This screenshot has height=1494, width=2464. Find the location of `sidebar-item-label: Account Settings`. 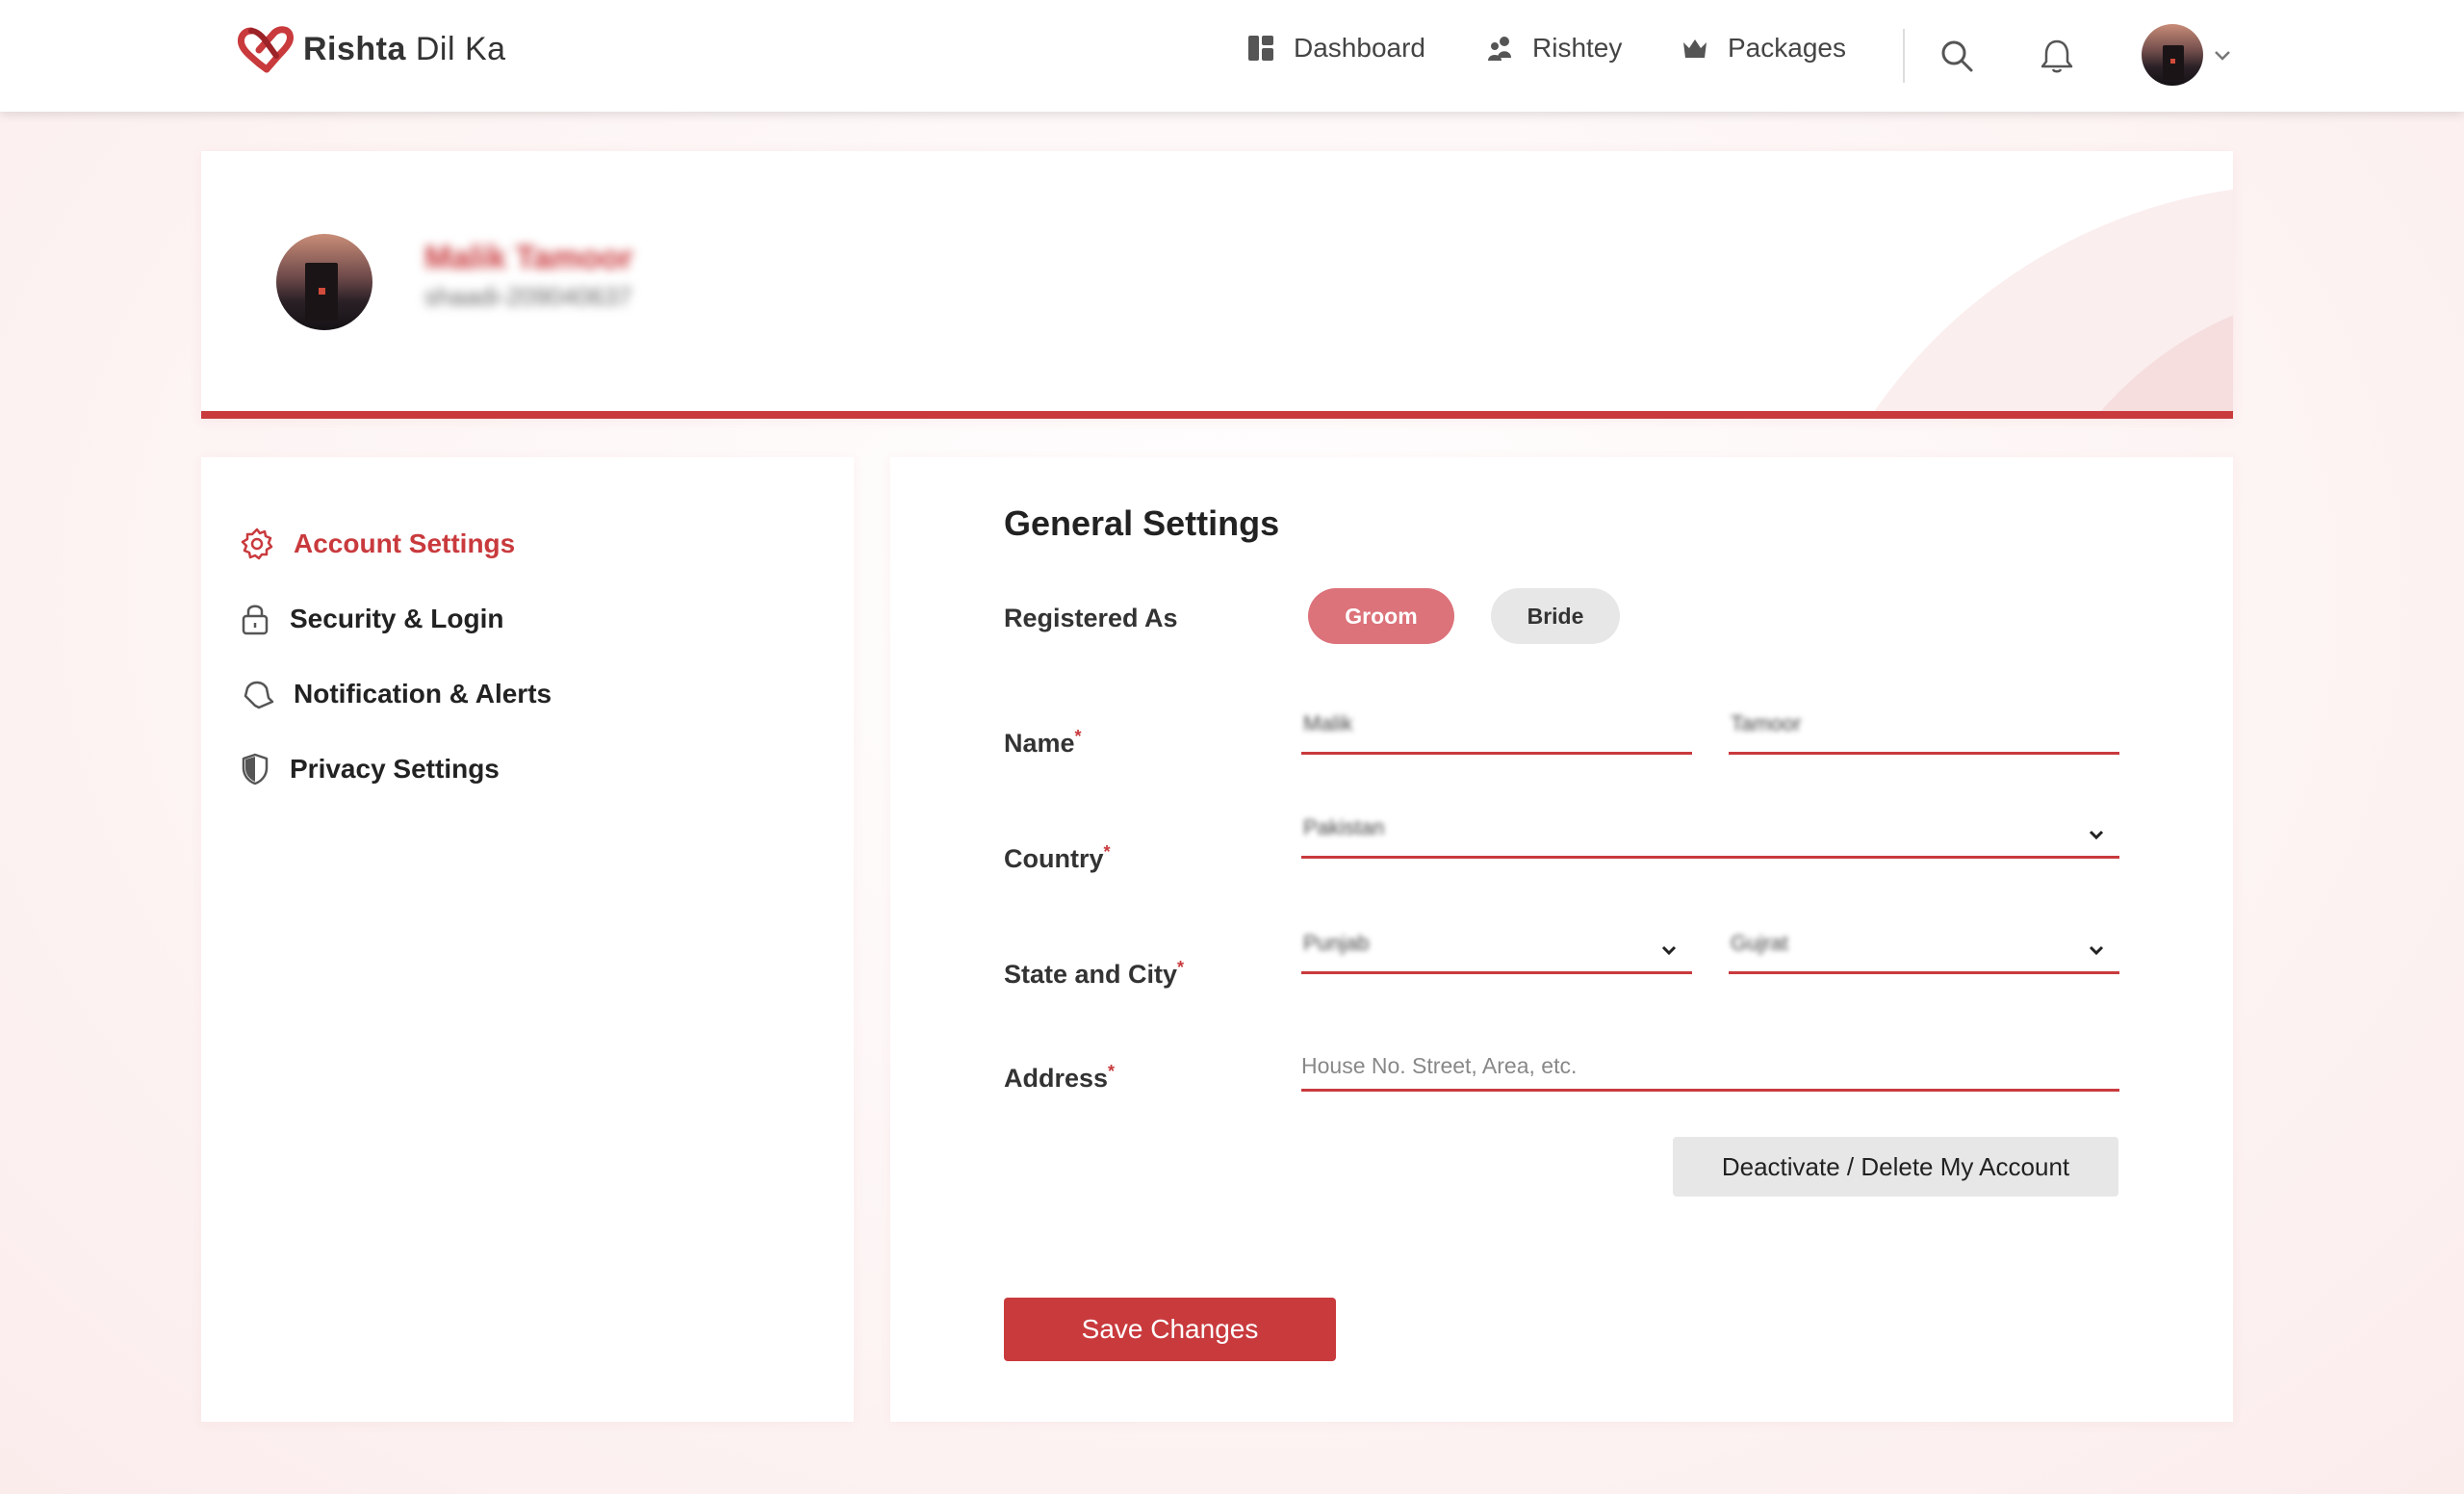

sidebar-item-label: Account Settings is located at coordinates (405, 543).